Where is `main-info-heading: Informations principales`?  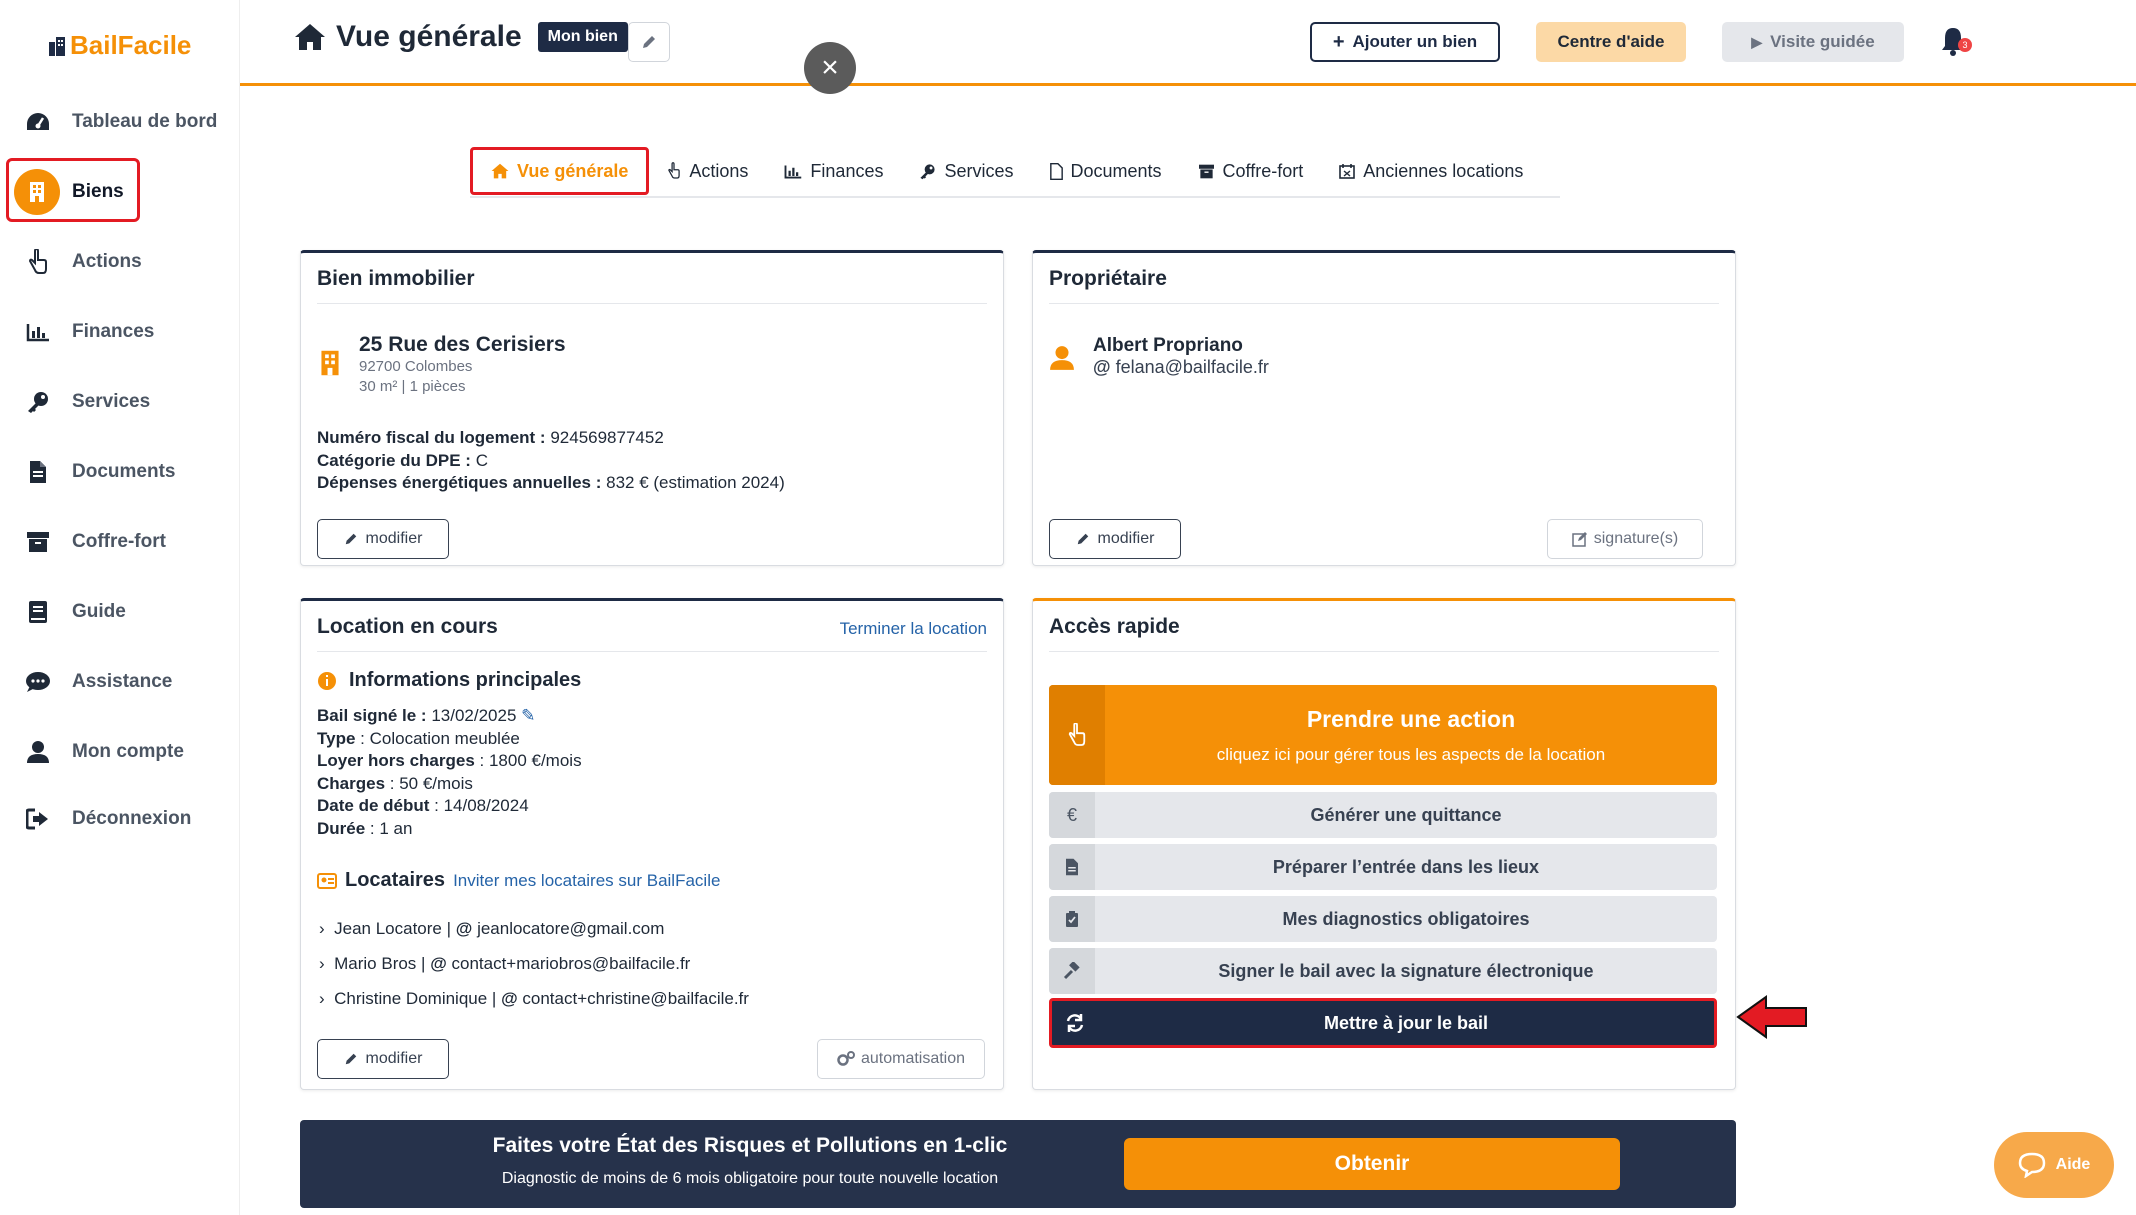 main-info-heading: Informations principales is located at coordinates (449, 680).